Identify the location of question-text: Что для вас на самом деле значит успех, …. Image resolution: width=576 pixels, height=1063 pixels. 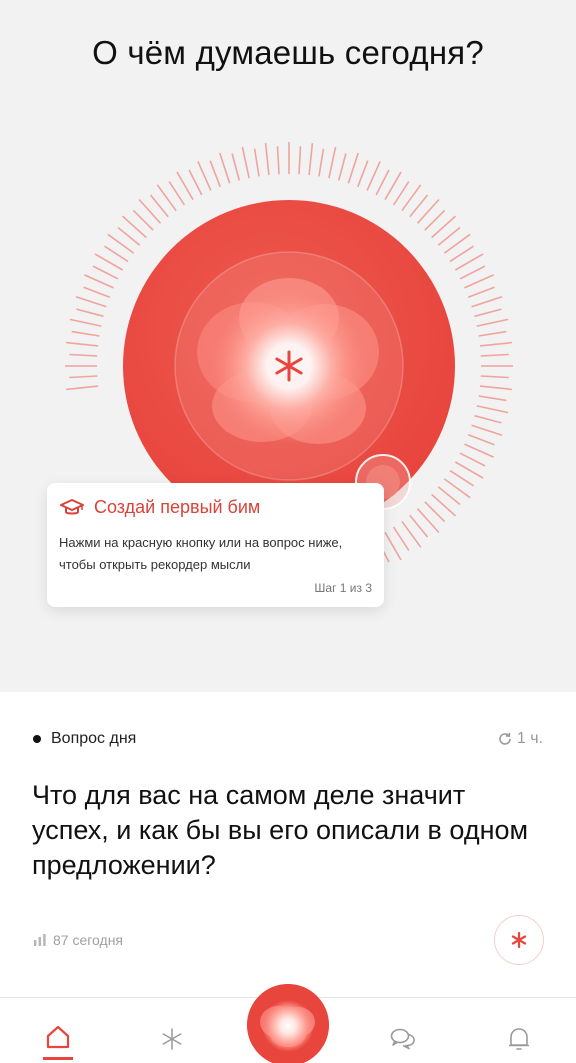
(282, 830).